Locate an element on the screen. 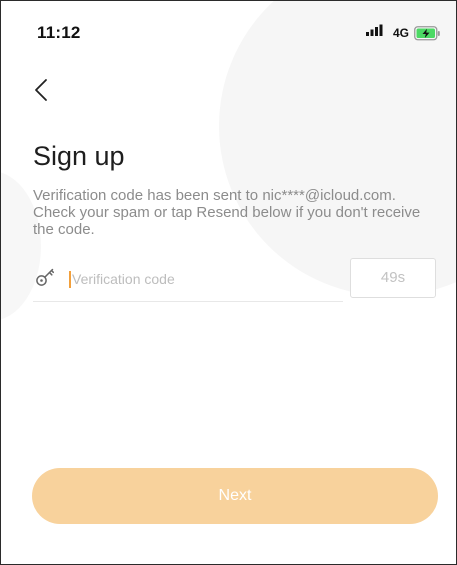  status-time: 11:12 is located at coordinates (59, 32).